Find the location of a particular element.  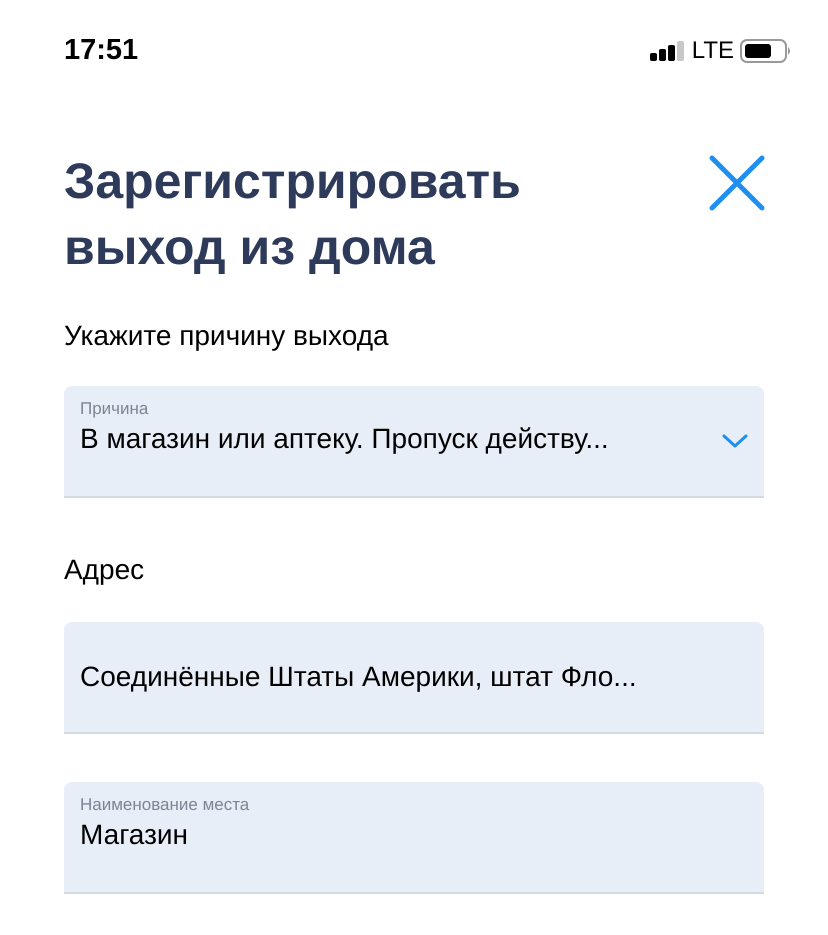

battery-icon is located at coordinates (766, 51).